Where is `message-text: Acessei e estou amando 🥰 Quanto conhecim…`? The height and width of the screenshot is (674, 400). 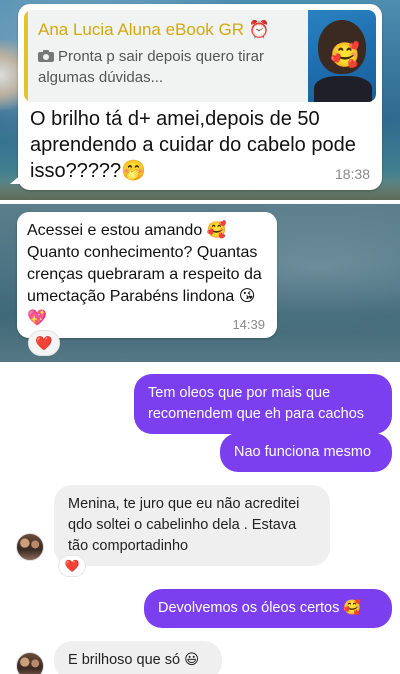 message-text: Acessei e estou amando 🥰 Quanto conhecim… is located at coordinates (144, 274).